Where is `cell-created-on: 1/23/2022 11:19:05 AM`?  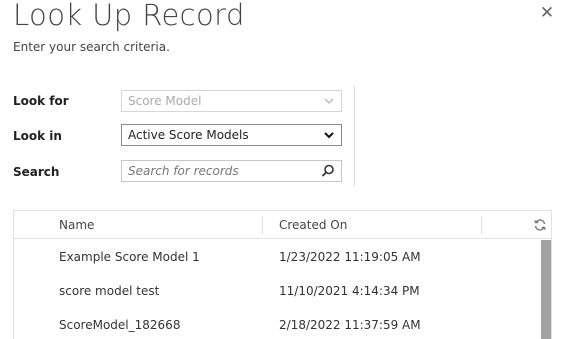
cell-created-on: 1/23/2022 11:19:05 AM is located at coordinates (350, 257).